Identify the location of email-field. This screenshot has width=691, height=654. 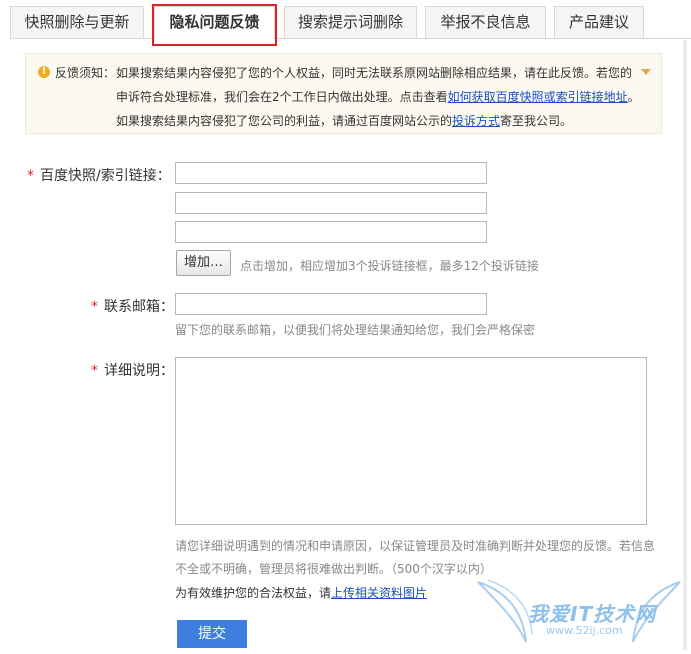
(331, 304).